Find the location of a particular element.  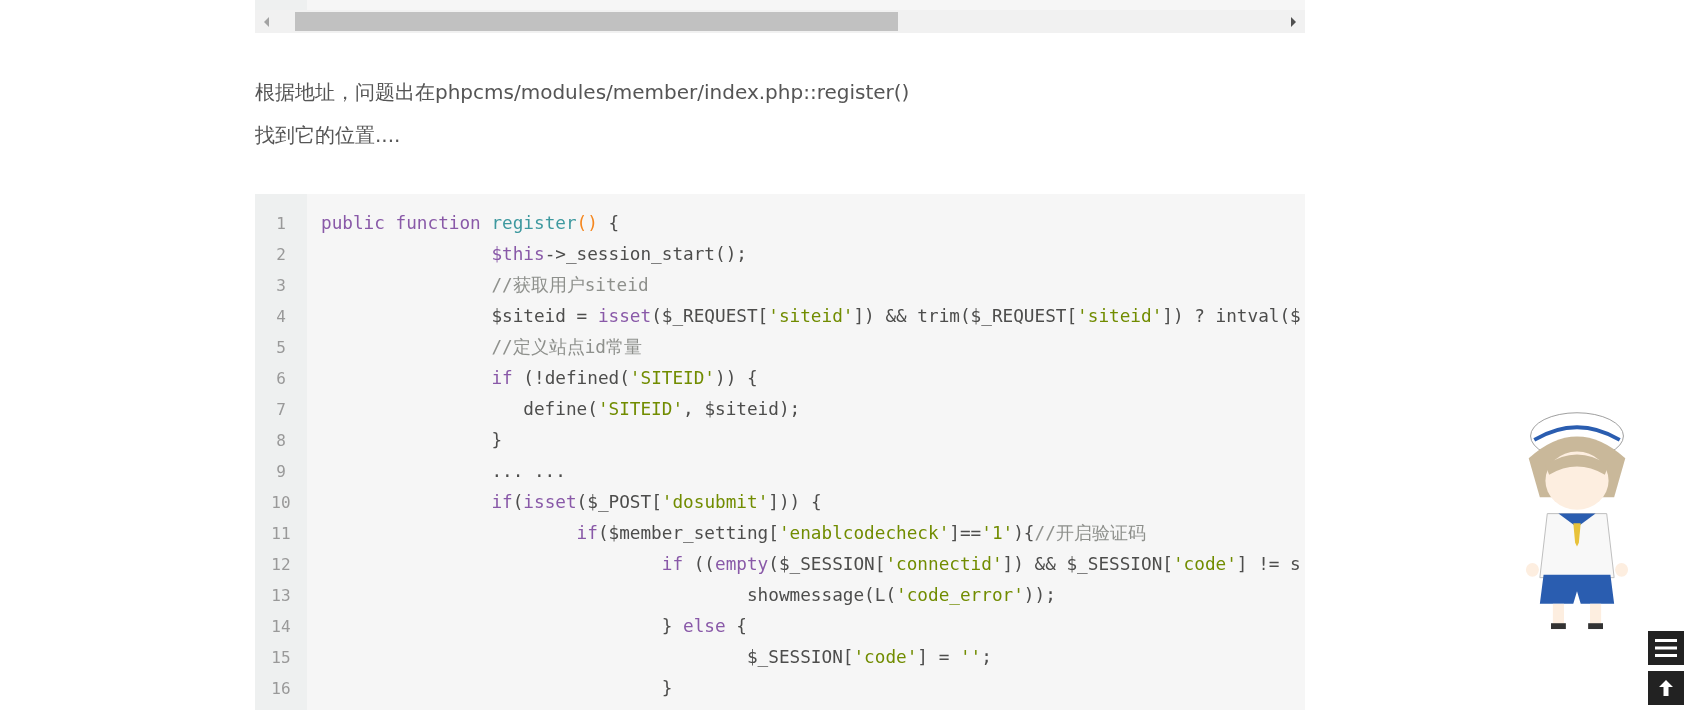

back-to-top-button is located at coordinates (1666, 688).